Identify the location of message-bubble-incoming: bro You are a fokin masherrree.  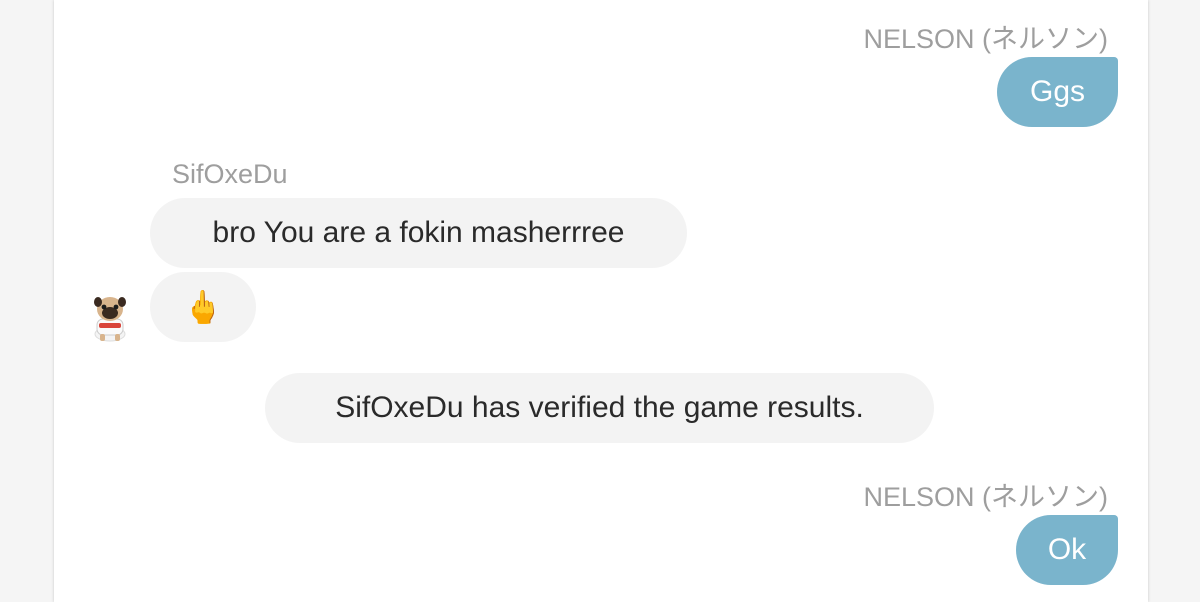
(418, 233).